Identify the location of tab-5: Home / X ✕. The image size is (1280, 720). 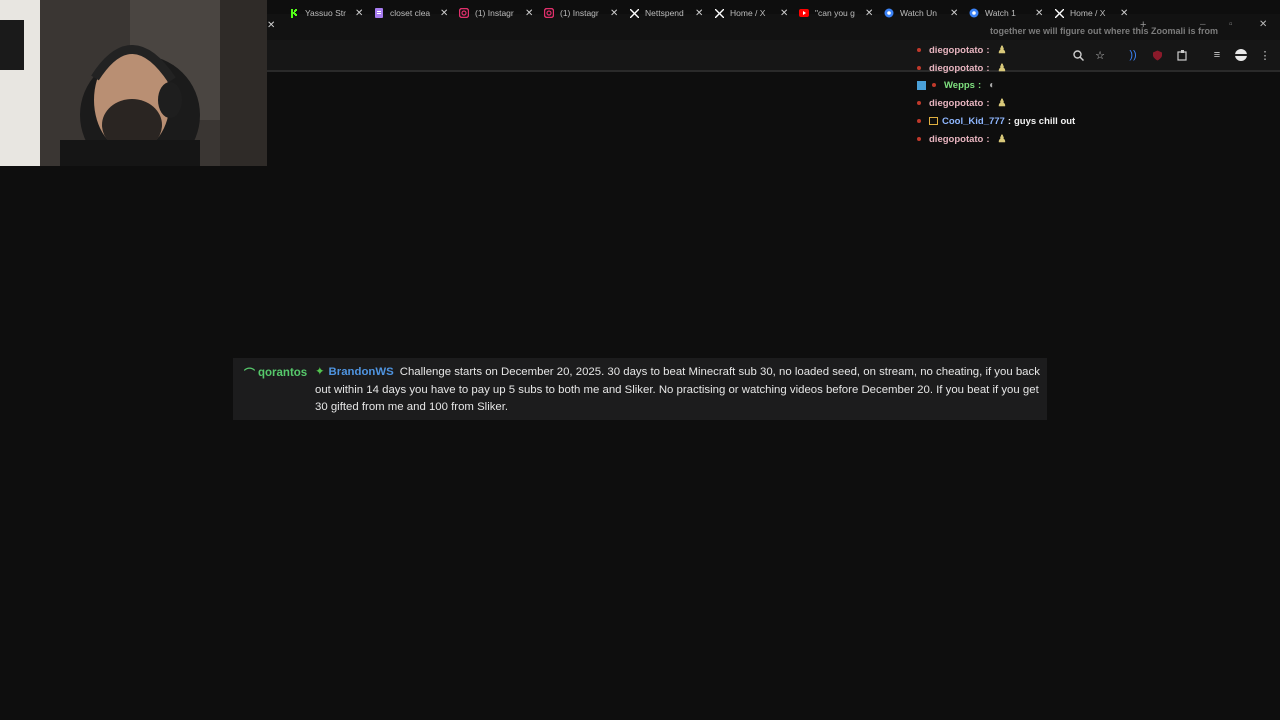
(751, 13).